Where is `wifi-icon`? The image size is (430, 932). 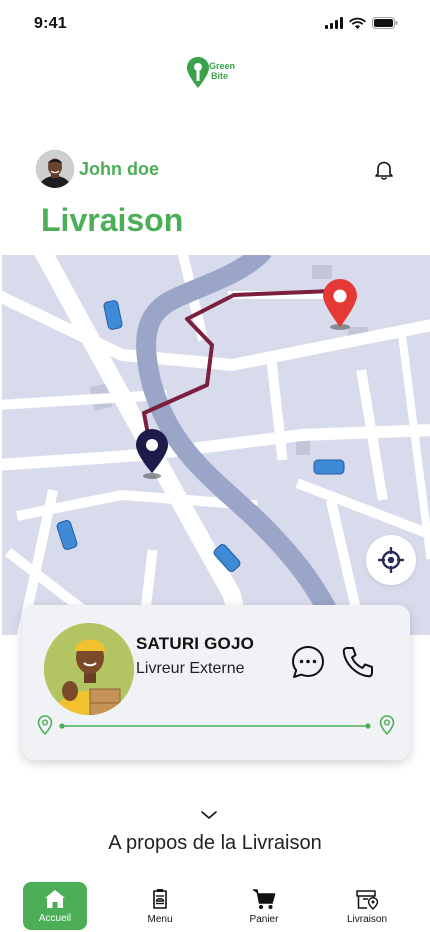 wifi-icon is located at coordinates (357, 23).